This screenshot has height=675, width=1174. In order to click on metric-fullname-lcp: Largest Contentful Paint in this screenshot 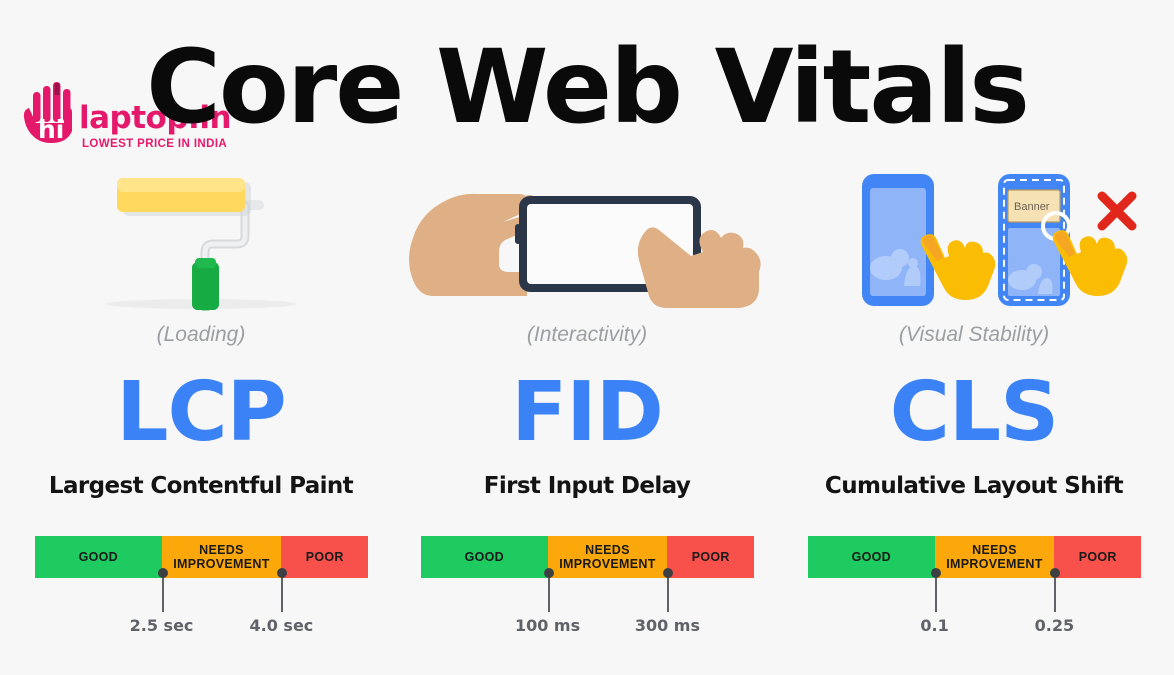, I will do `click(201, 486)`.